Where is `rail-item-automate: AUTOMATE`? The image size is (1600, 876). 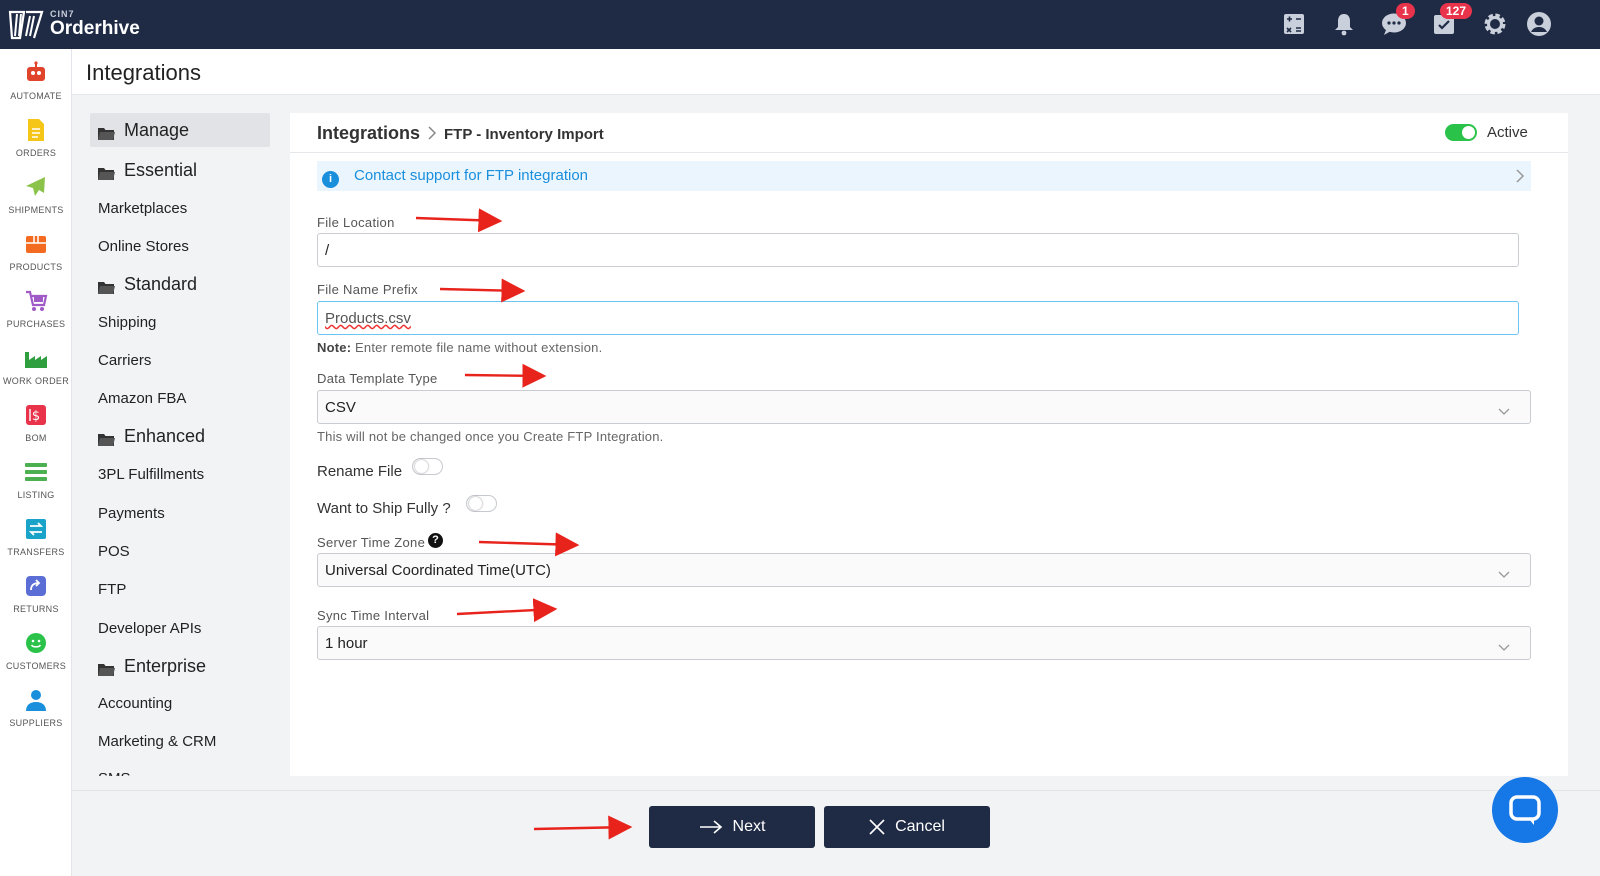 rail-item-automate: AUTOMATE is located at coordinates (36, 82).